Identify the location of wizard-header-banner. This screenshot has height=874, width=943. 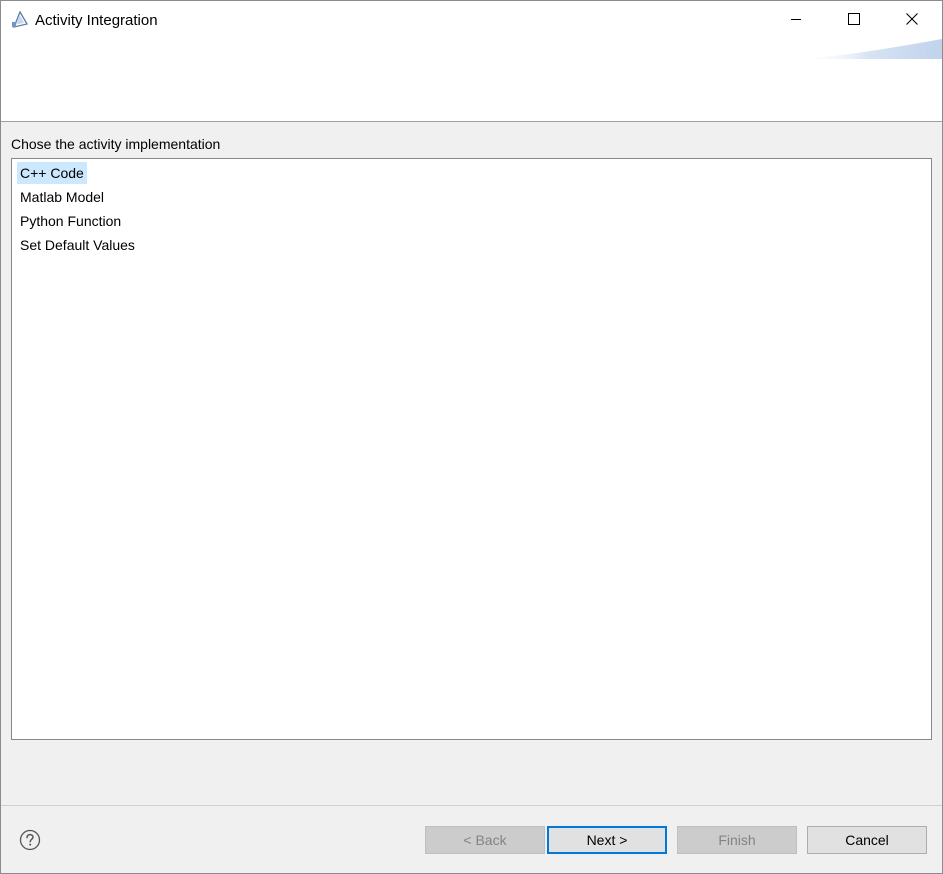
(471, 80).